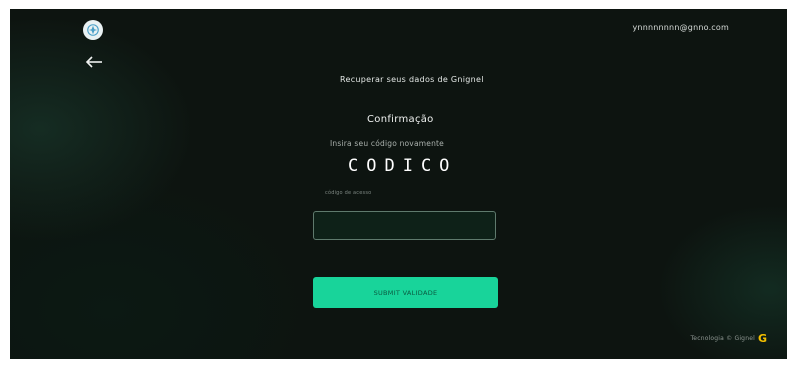  I want to click on back-arrow-icon, so click(95, 62).